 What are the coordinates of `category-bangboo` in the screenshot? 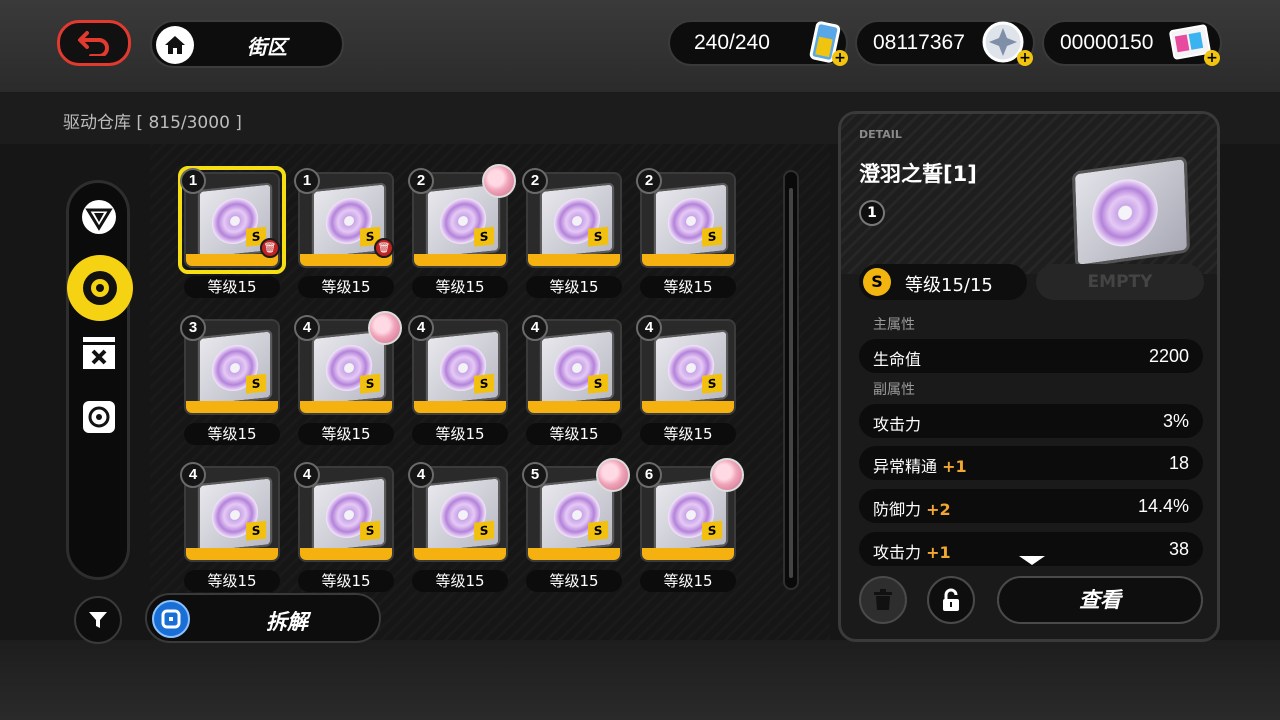 It's located at (99, 417).